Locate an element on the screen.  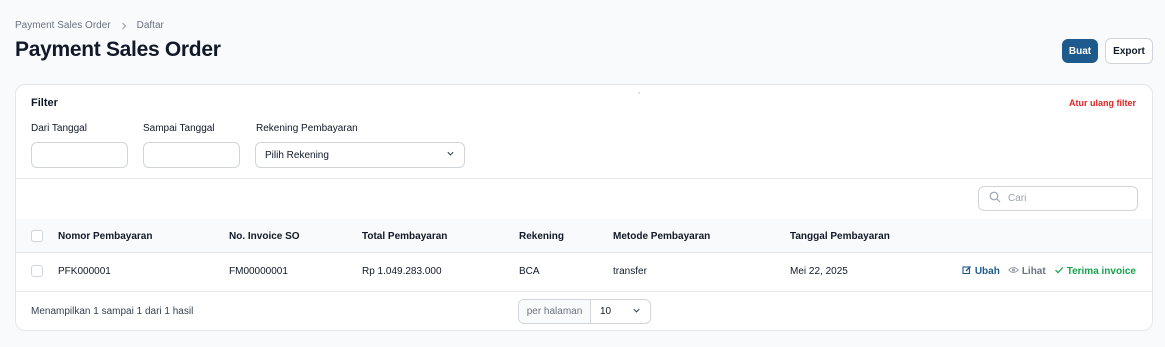
edit-action: Ubah is located at coordinates (981, 271).